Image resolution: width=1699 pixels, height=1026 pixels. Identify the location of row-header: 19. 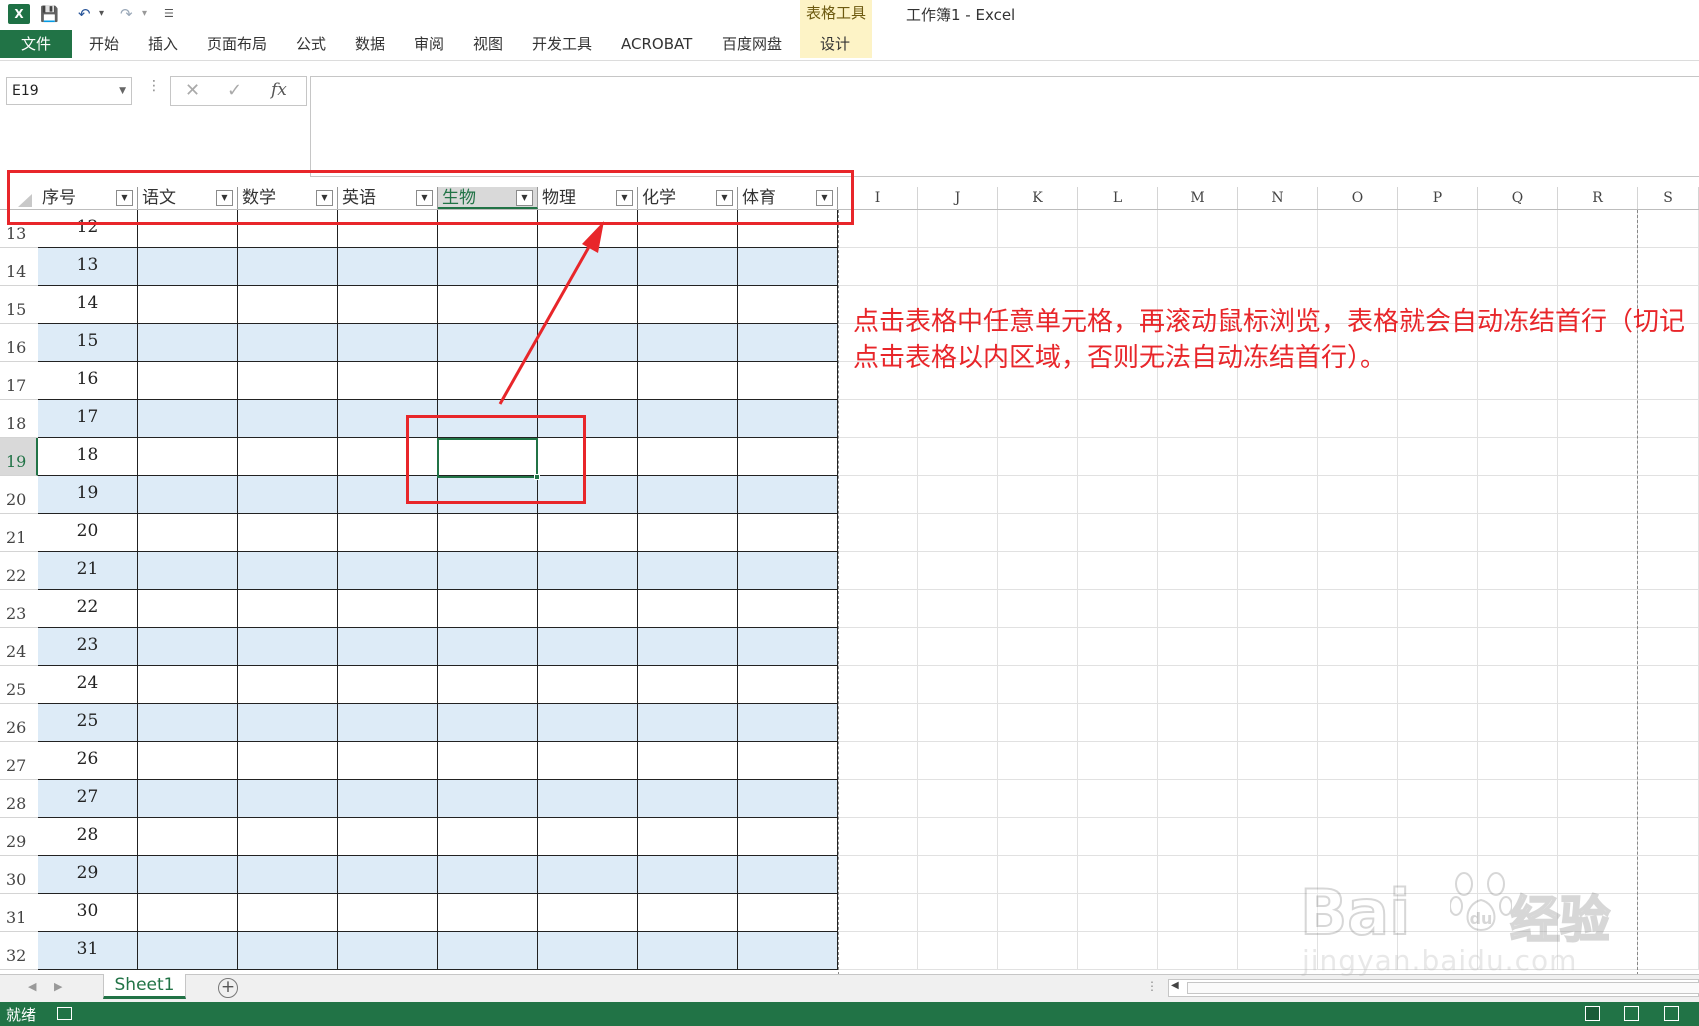
(19, 457).